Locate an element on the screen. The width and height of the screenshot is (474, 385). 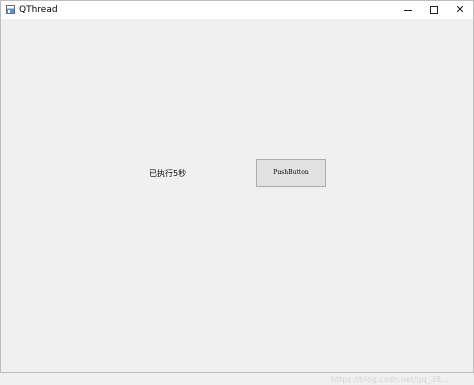
close-button: ✕ is located at coordinates (460, 10).